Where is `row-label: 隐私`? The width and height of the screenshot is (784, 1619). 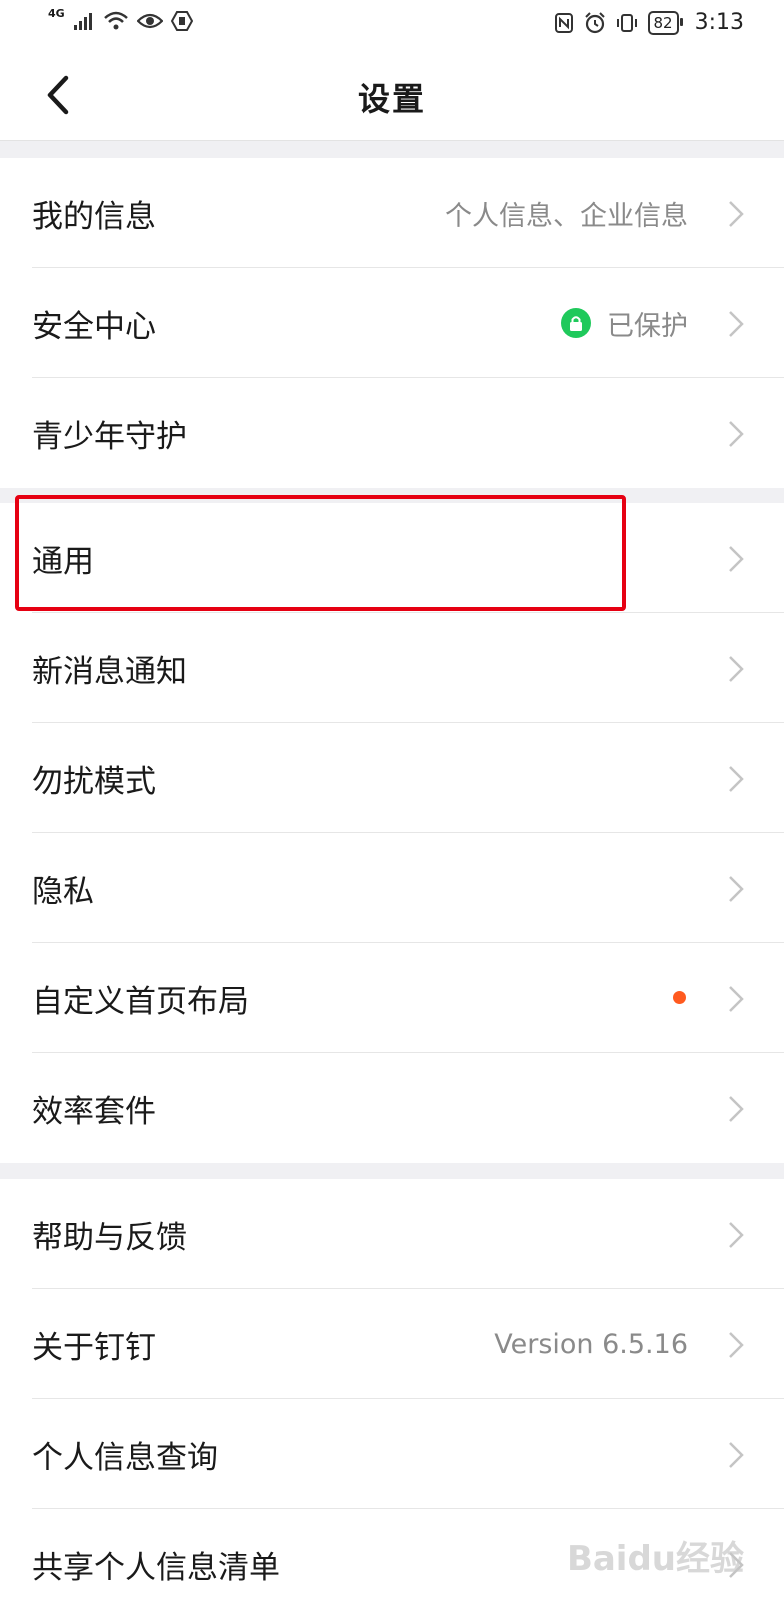 row-label: 隐私 is located at coordinates (63, 891).